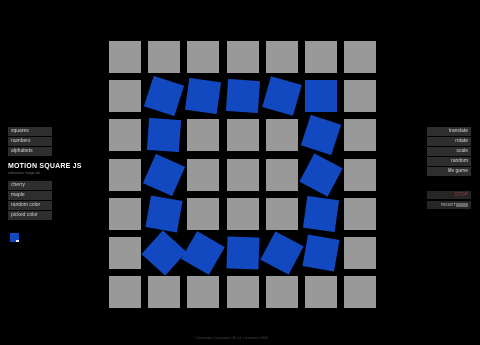  What do you see at coordinates (449, 195) in the screenshot?
I see `stop-button: STOP` at bounding box center [449, 195].